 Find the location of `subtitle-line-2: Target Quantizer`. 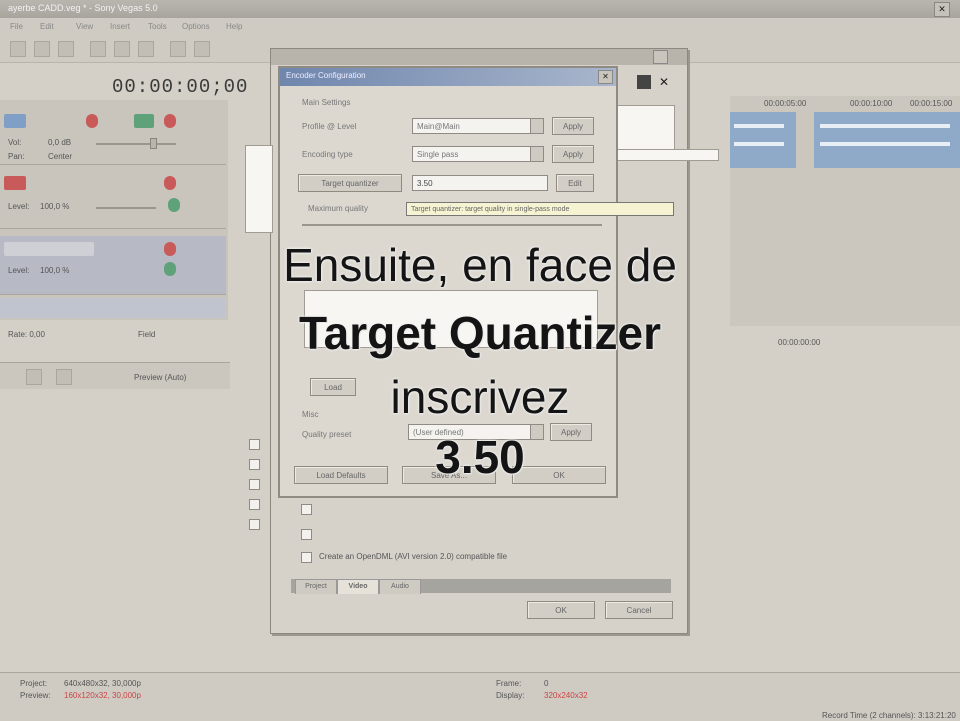

subtitle-line-2: Target Quantizer is located at coordinates (480, 333).